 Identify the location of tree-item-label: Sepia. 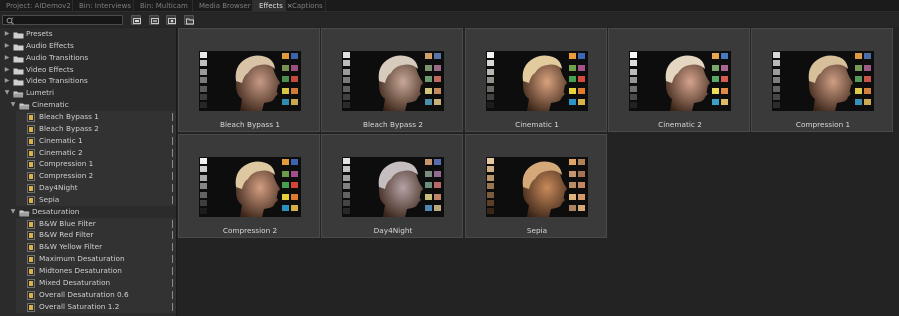
(49, 199).